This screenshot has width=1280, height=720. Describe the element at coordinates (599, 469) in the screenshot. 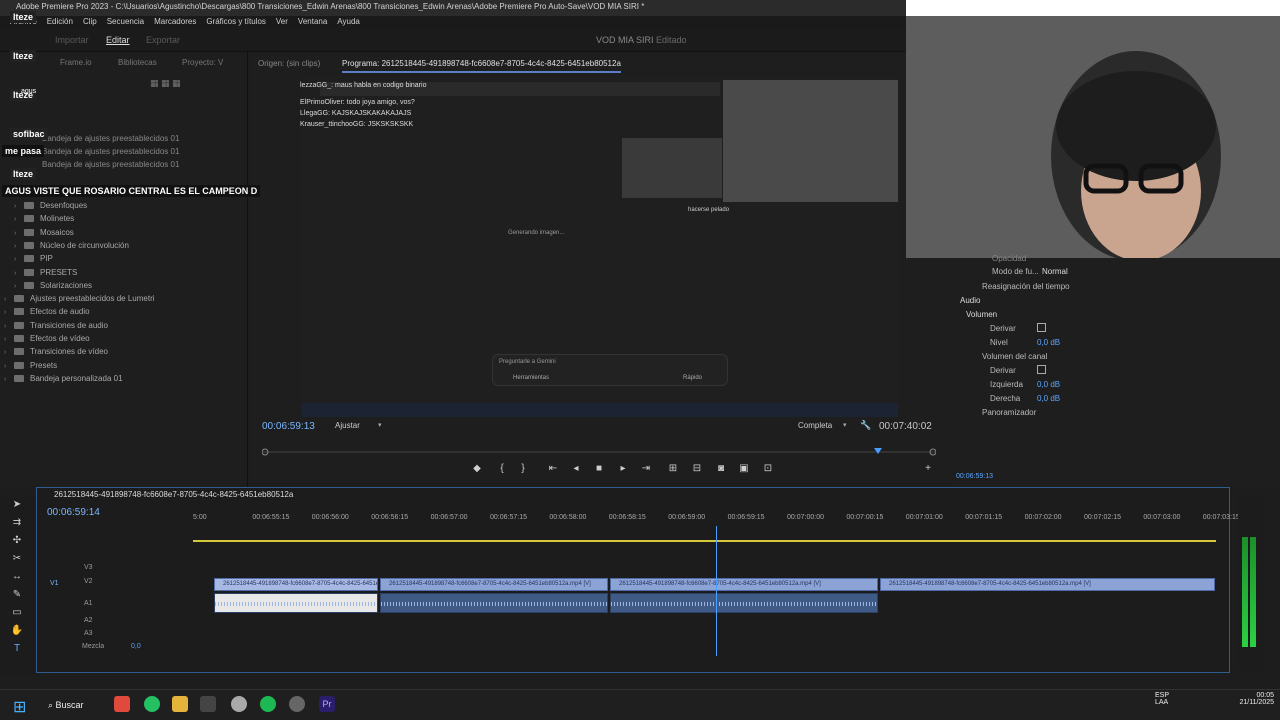

I see `stop-icon: ■` at that location.